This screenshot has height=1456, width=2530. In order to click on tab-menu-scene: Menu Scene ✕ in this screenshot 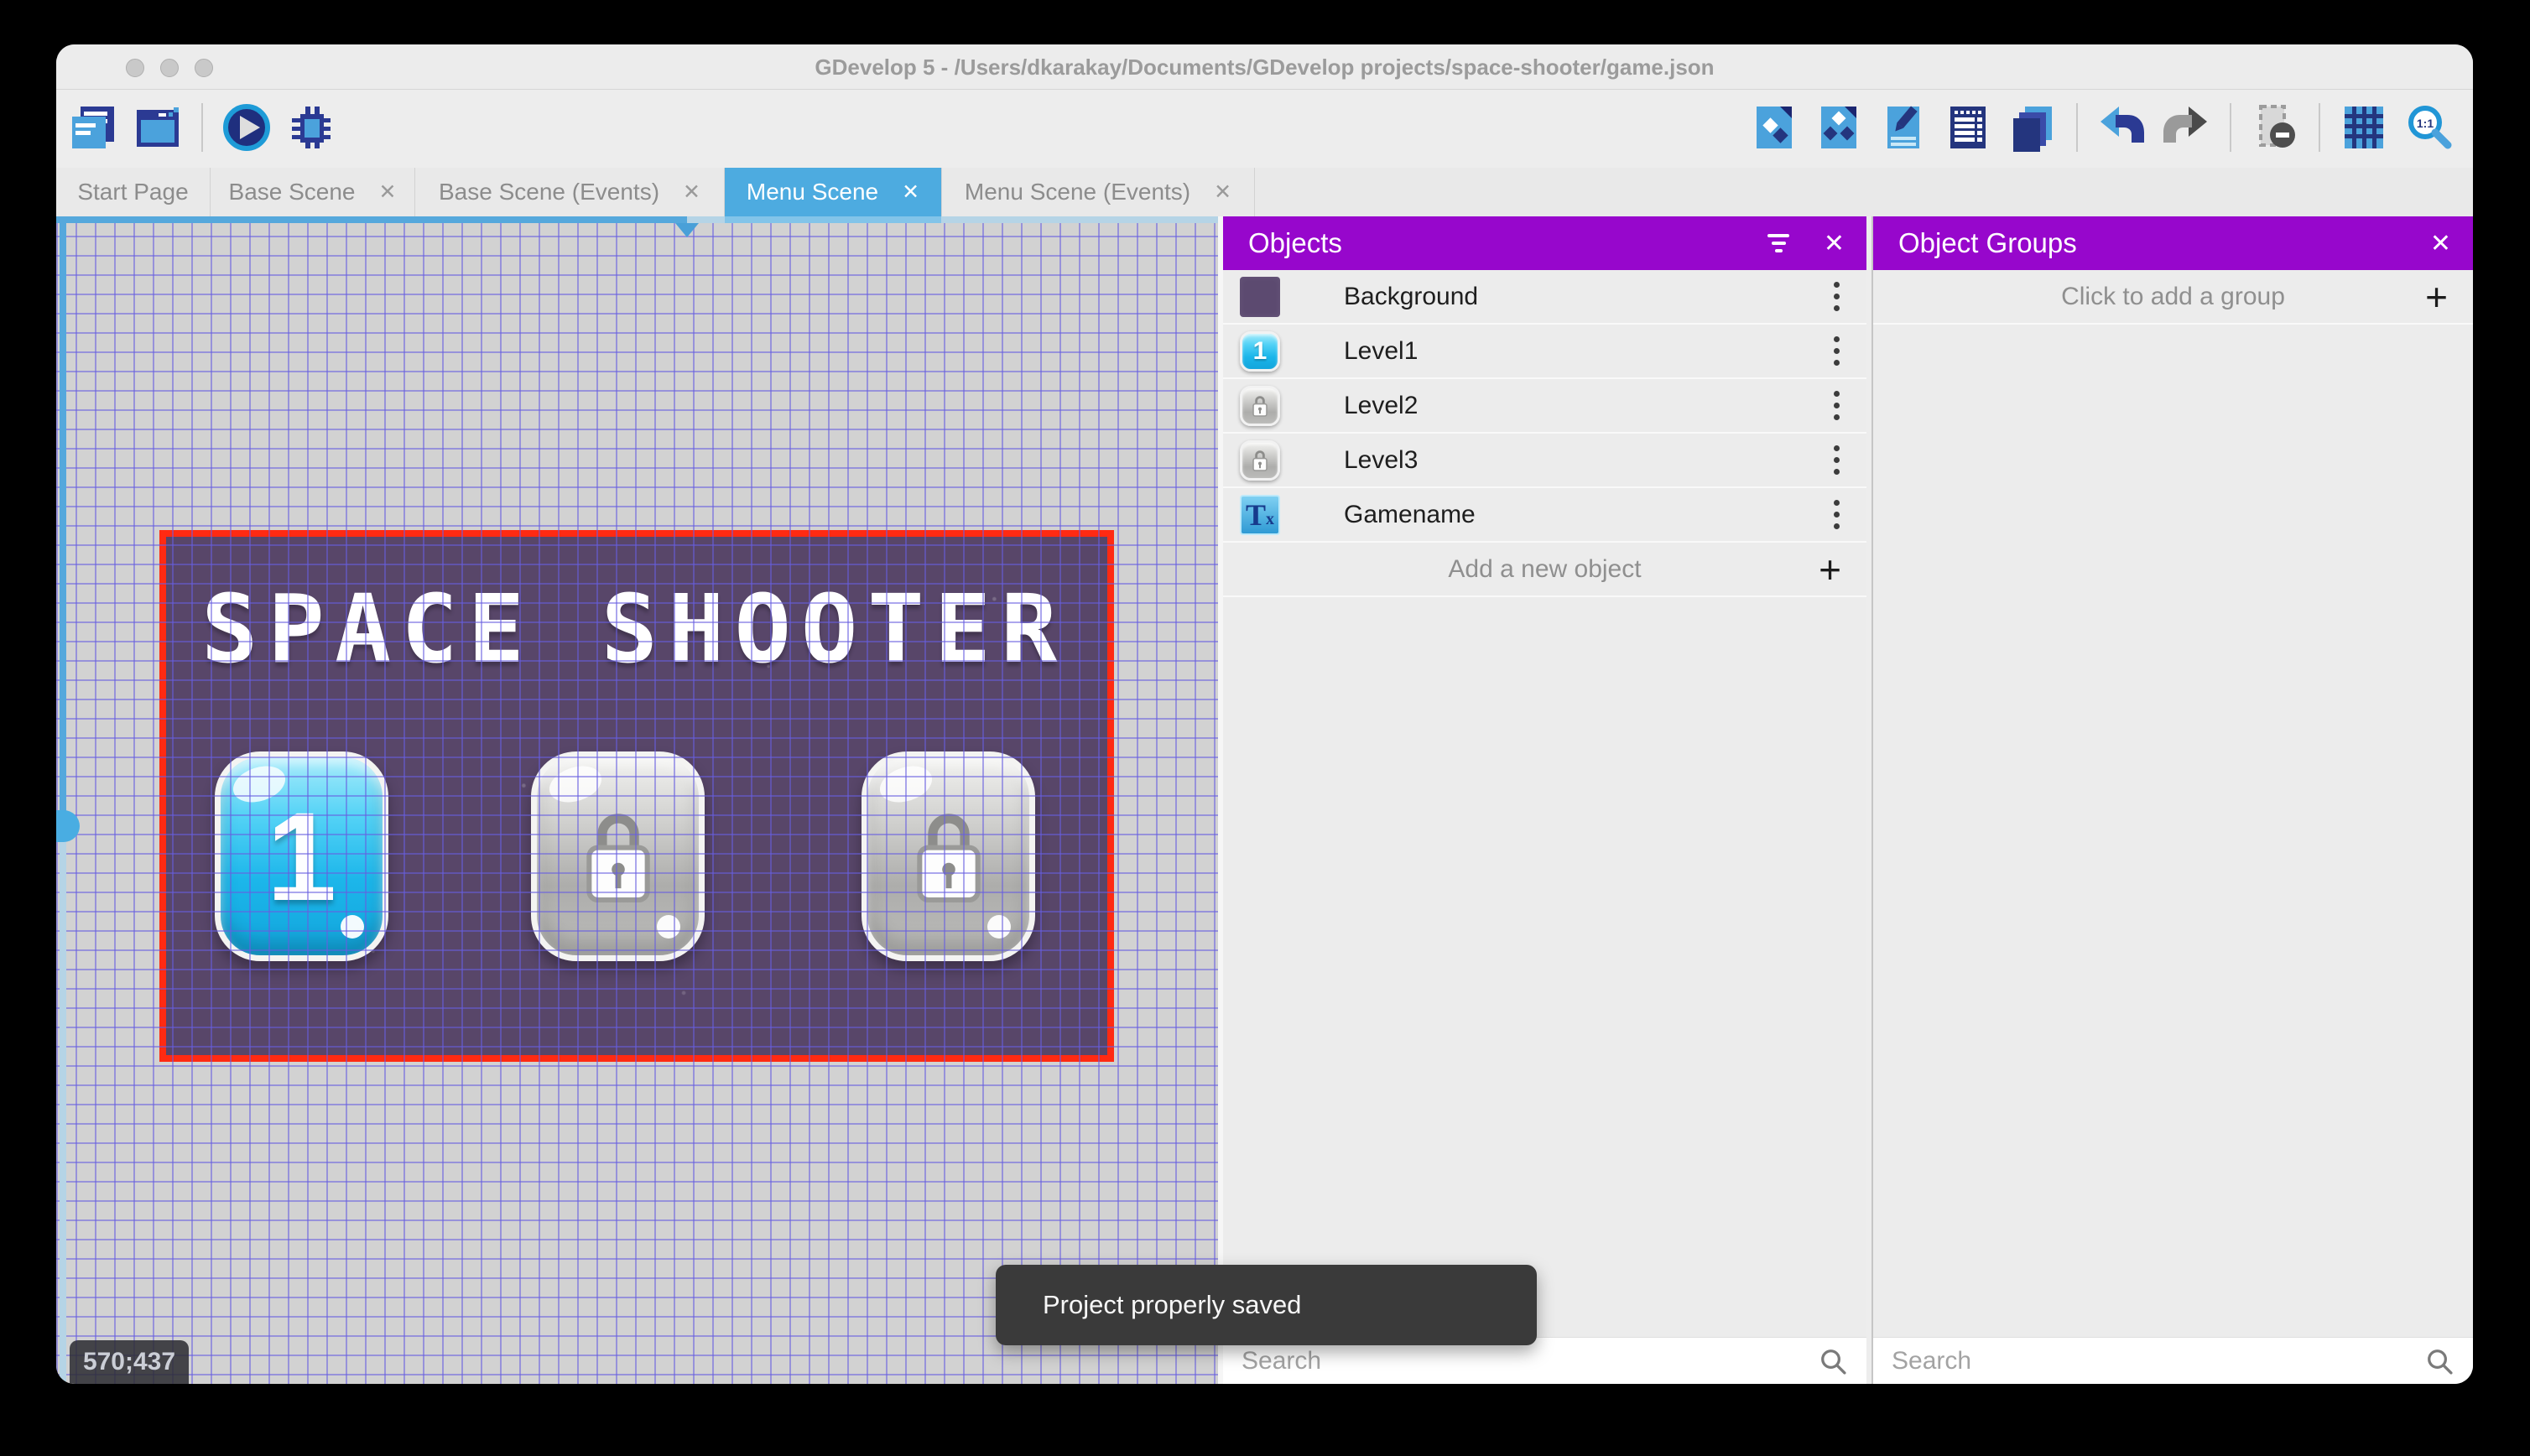, I will do `click(833, 192)`.